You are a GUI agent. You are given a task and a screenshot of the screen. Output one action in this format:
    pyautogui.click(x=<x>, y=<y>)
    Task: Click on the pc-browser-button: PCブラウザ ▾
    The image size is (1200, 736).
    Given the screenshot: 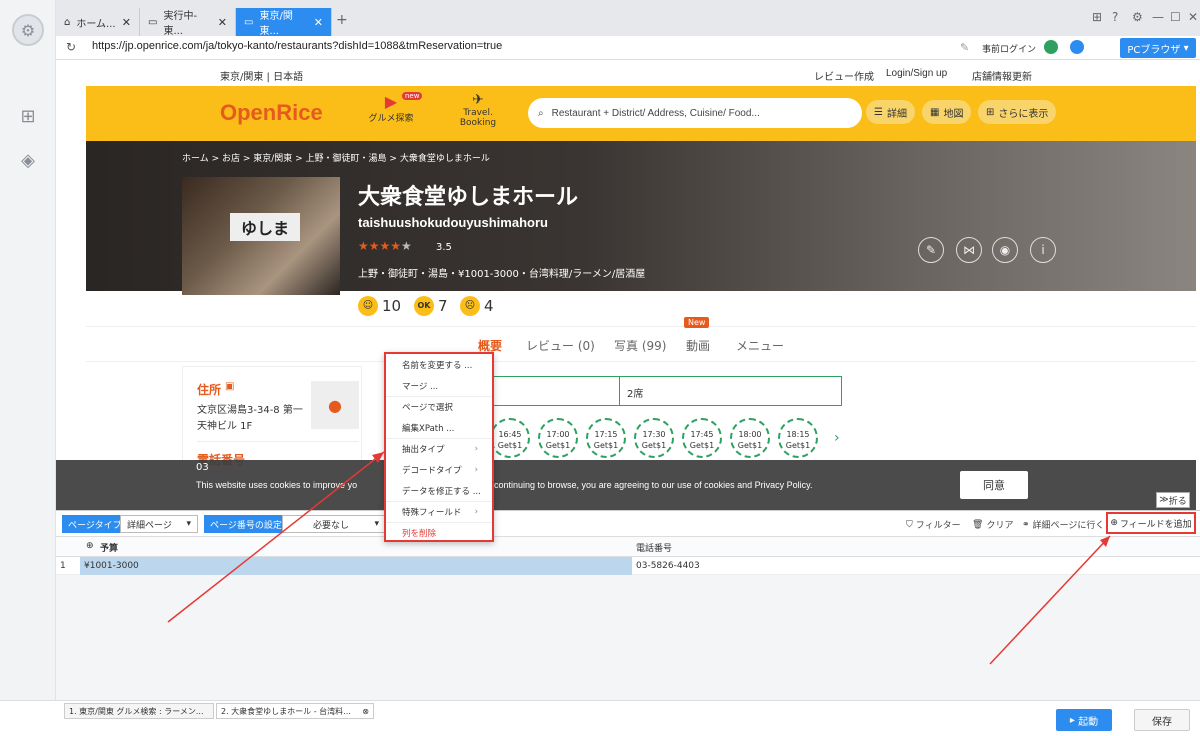 What is the action you would take?
    pyautogui.click(x=1158, y=48)
    